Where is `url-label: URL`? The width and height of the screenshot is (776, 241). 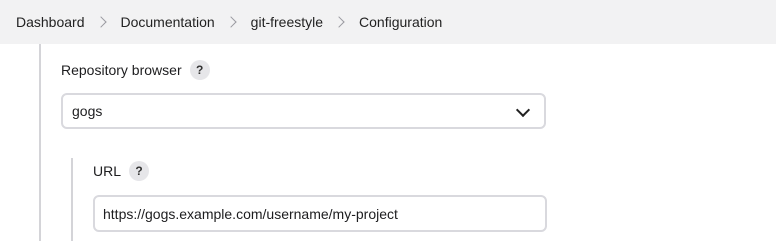 url-label: URL is located at coordinates (107, 171).